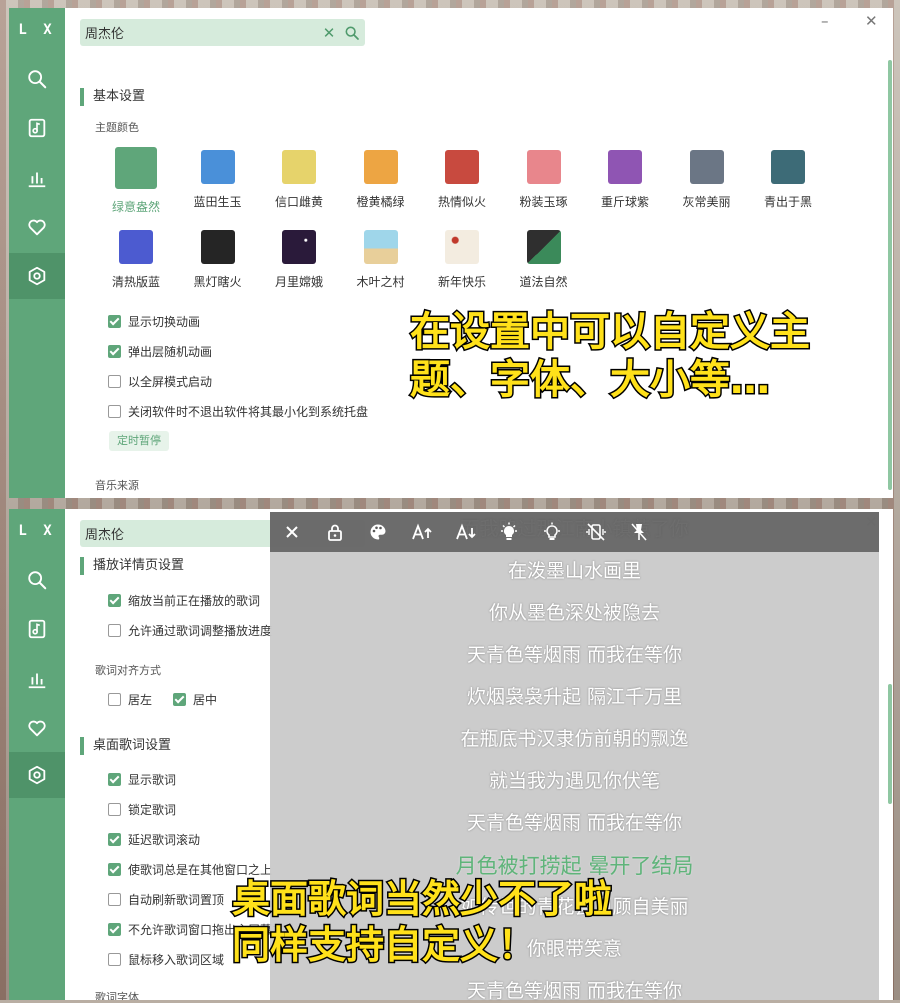 Image resolution: width=900 pixels, height=1003 pixels. What do you see at coordinates (352, 33) in the screenshot?
I see `search-button` at bounding box center [352, 33].